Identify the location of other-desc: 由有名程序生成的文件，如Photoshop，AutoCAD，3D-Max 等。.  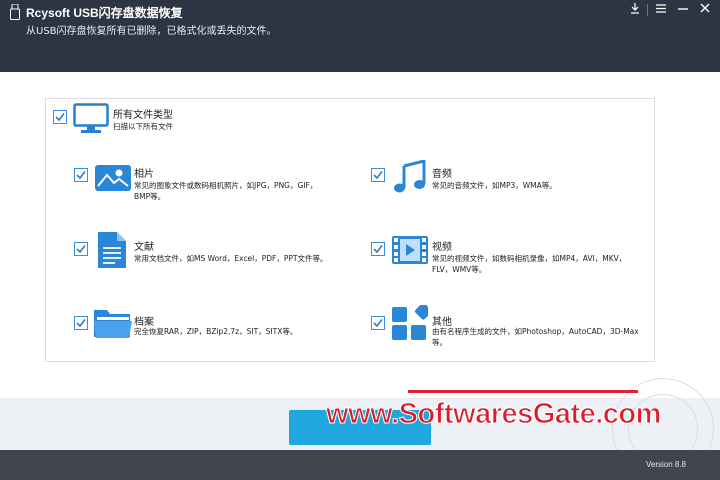
(535, 337).